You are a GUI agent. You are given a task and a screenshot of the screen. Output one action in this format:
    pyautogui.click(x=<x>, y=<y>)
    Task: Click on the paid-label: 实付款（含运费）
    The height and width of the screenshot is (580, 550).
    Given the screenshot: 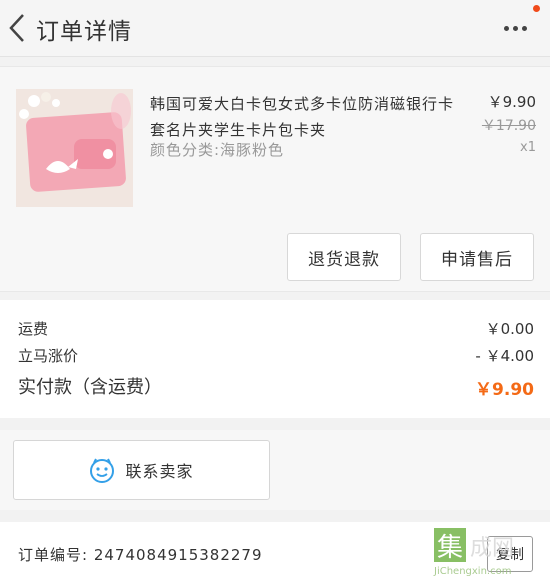 What is the action you would take?
    pyautogui.click(x=90, y=387)
    